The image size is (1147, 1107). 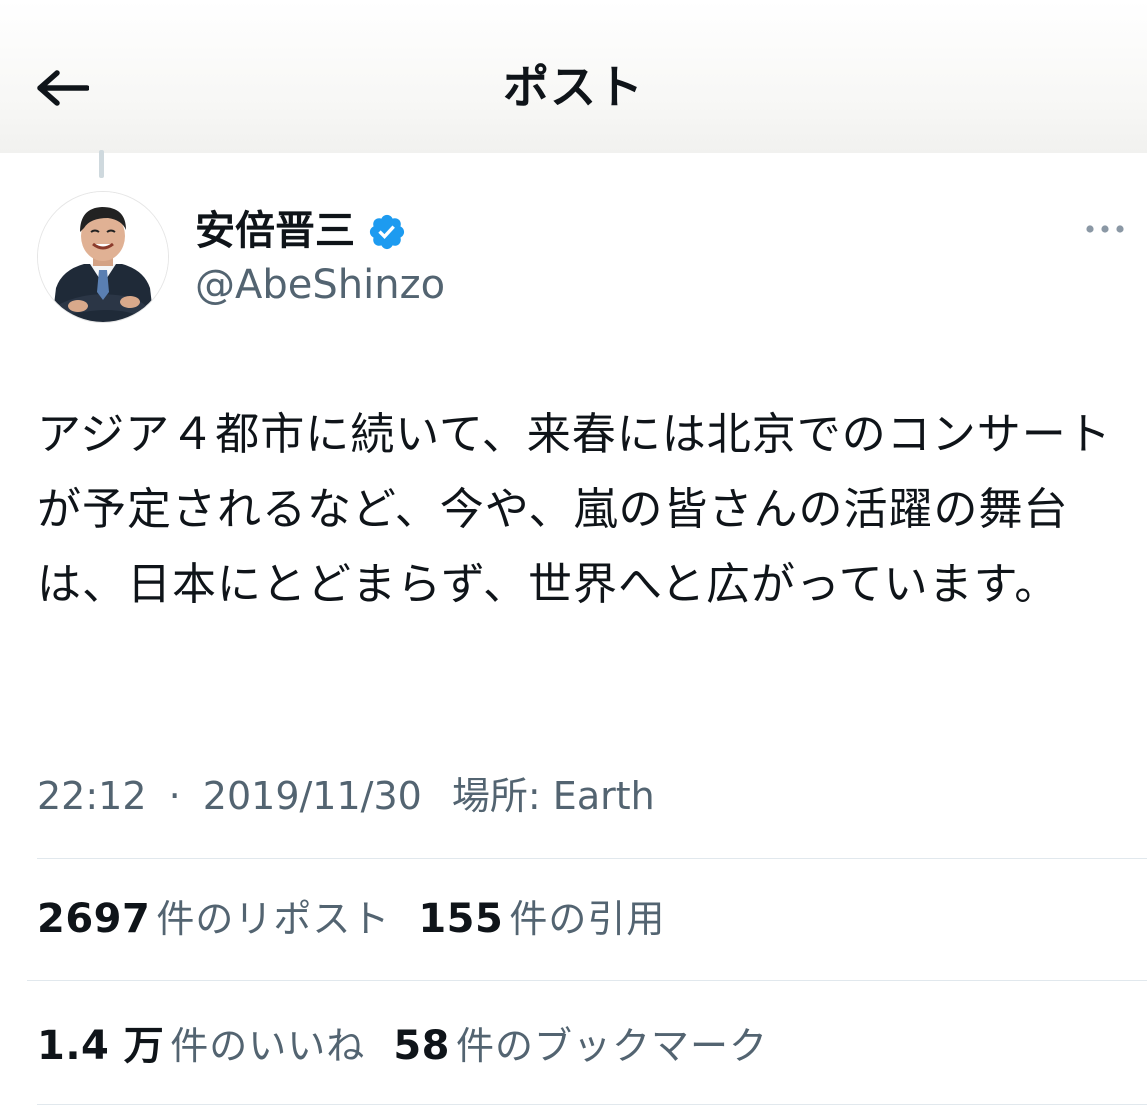 I want to click on avatar, so click(x=103, y=257).